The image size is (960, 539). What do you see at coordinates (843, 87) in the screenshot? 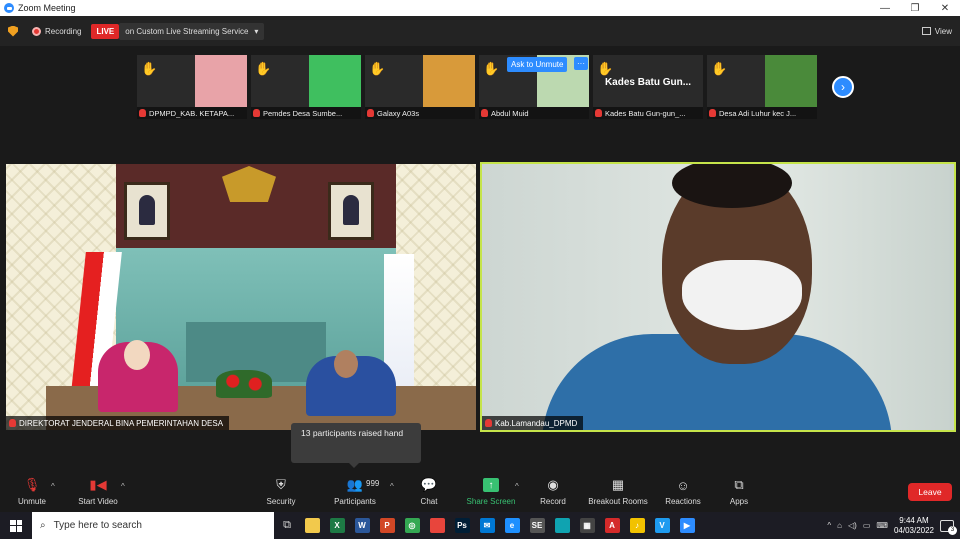
I see `next-page-arrow-icon: ›` at bounding box center [843, 87].